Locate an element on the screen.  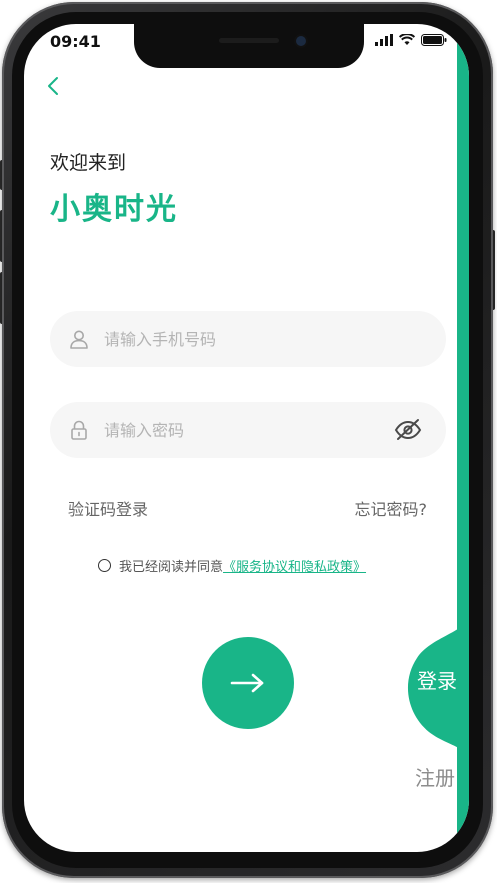
app-name: 小奥时光 is located at coordinates (114, 209).